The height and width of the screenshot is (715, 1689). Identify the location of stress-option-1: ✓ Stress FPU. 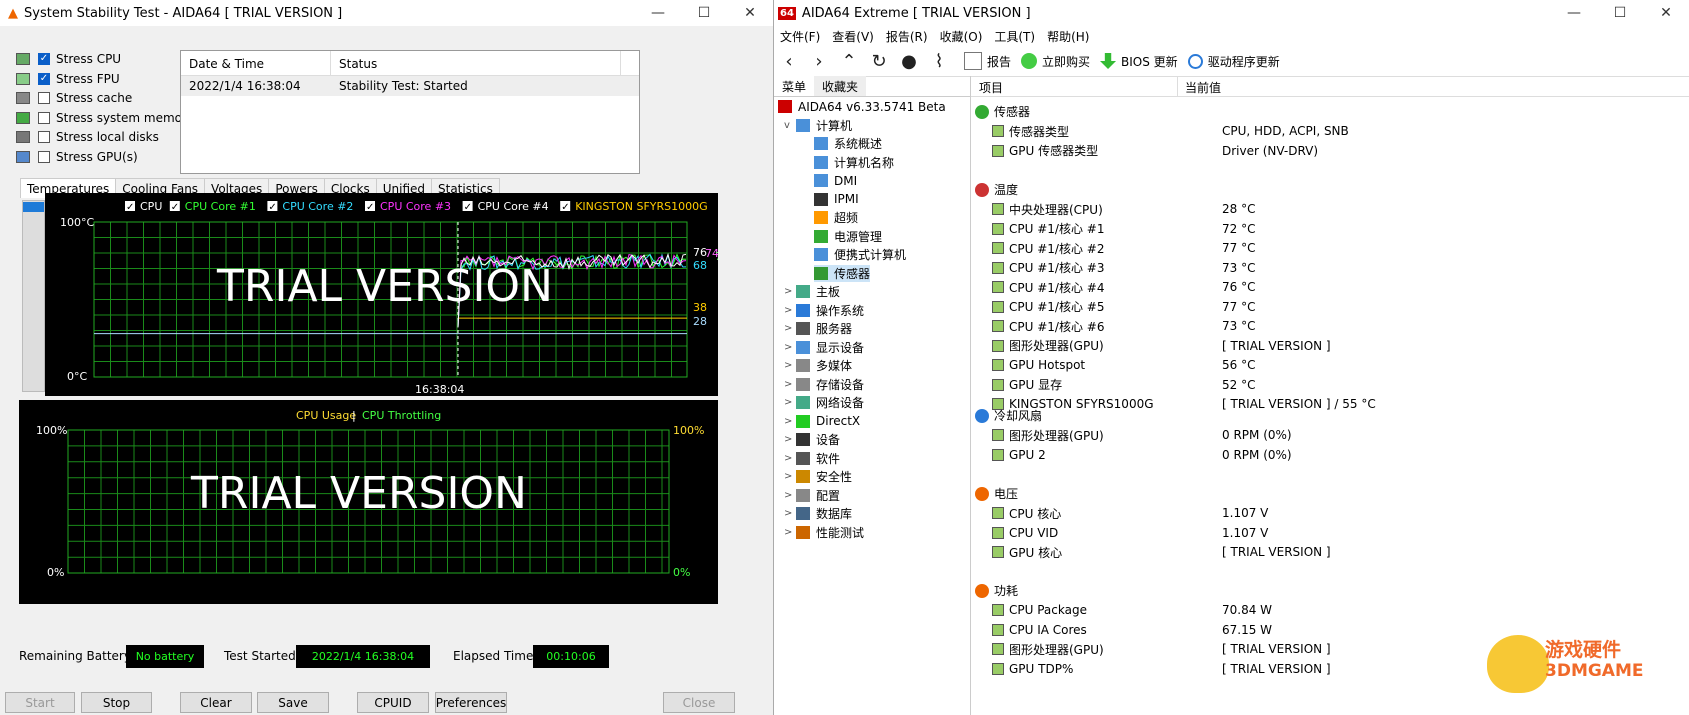
(68, 79).